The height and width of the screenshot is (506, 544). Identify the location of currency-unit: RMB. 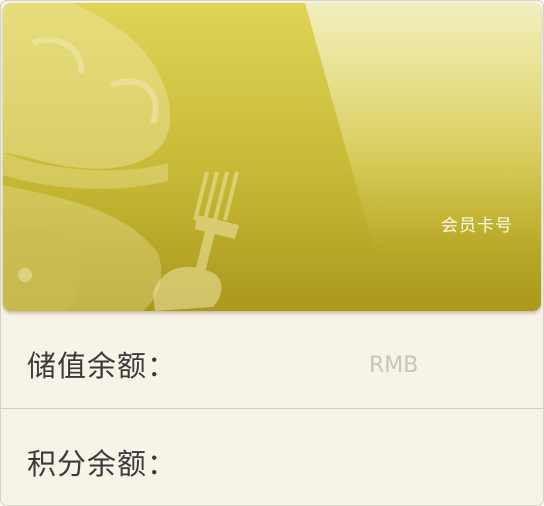
(394, 365).